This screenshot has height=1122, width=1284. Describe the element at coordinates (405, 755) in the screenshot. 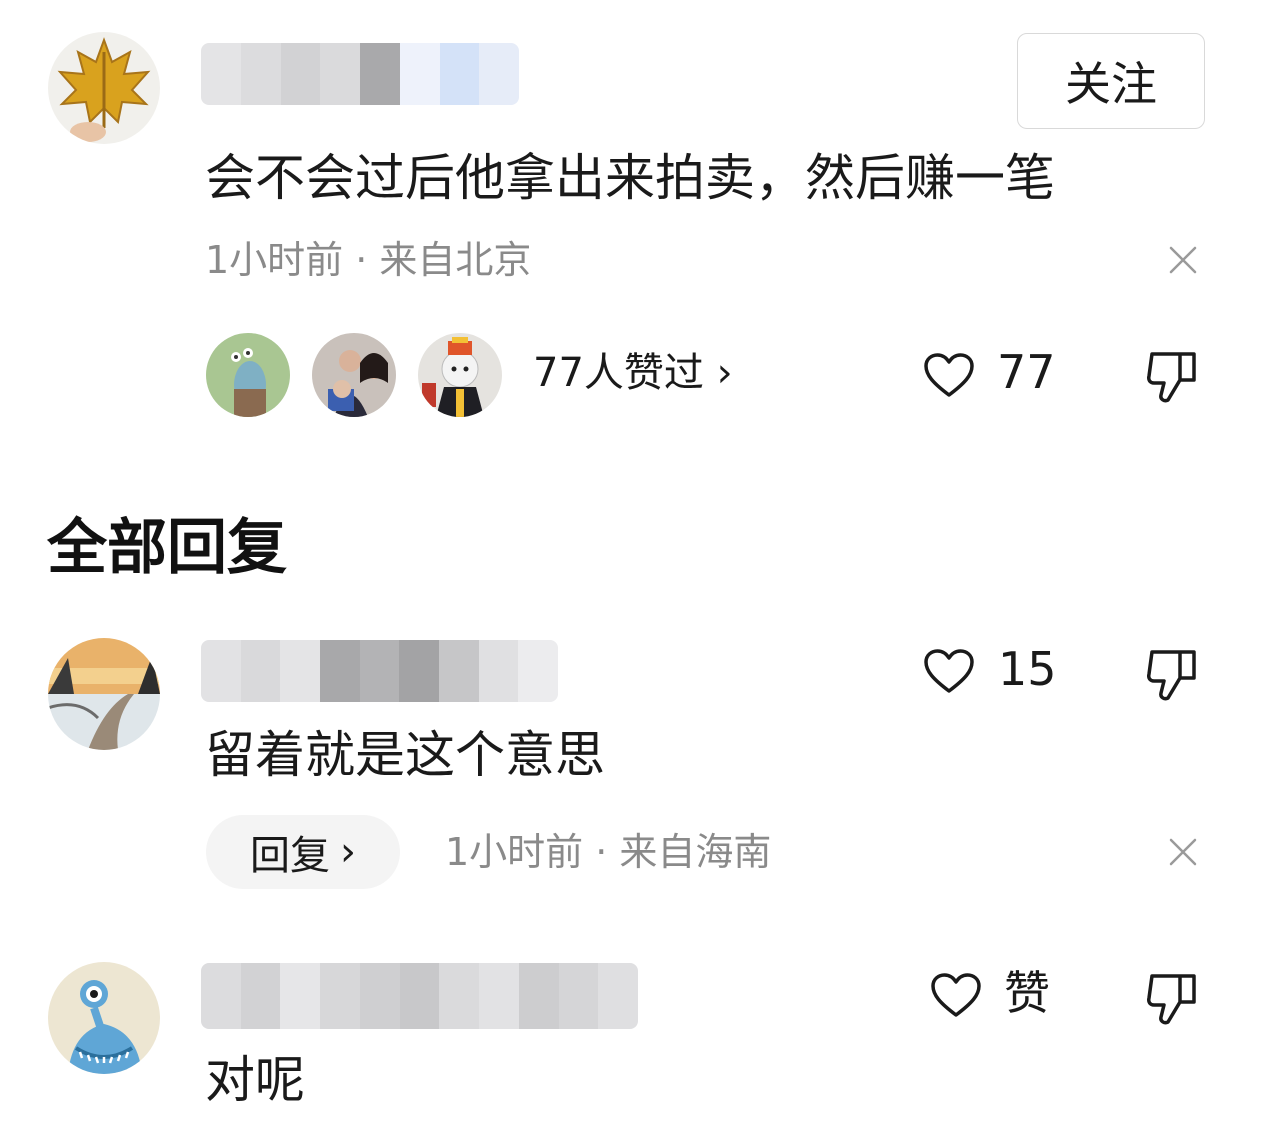

I see `reply-text: 留着就是这个意思` at that location.